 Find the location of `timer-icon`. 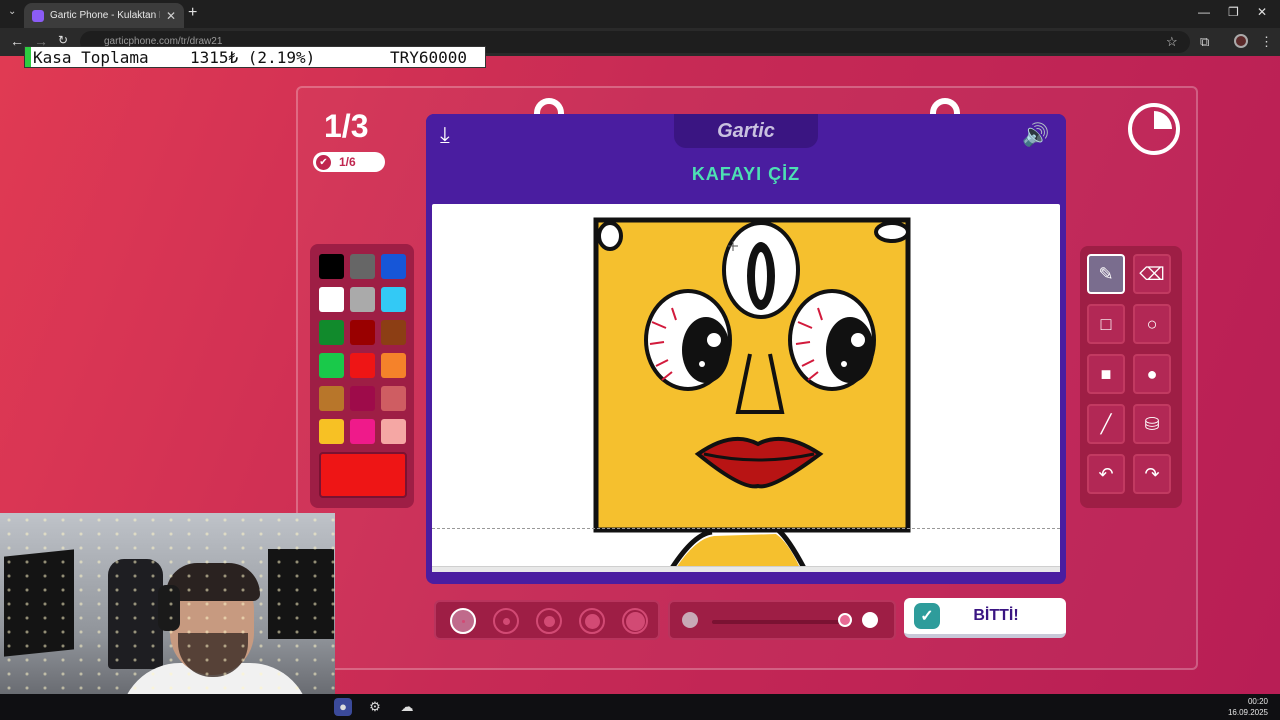

timer-icon is located at coordinates (1154, 129).